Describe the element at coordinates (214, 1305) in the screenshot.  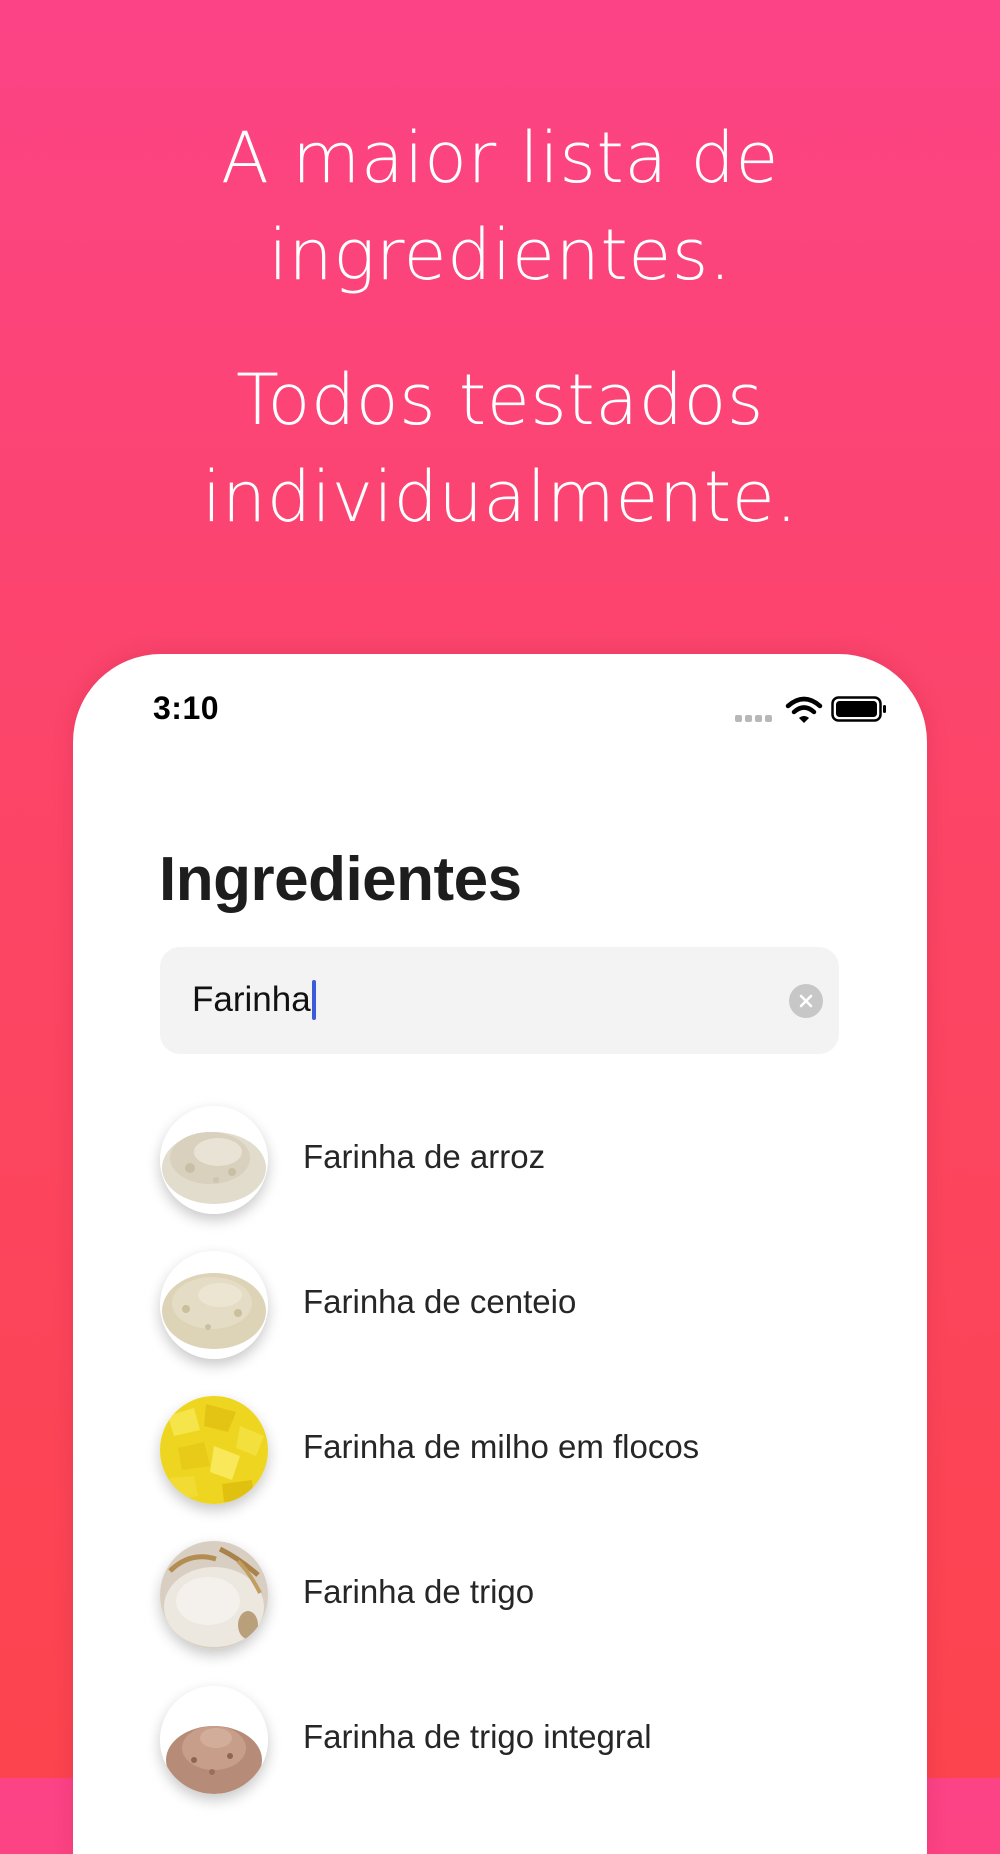
I see `rye-flour-image` at that location.